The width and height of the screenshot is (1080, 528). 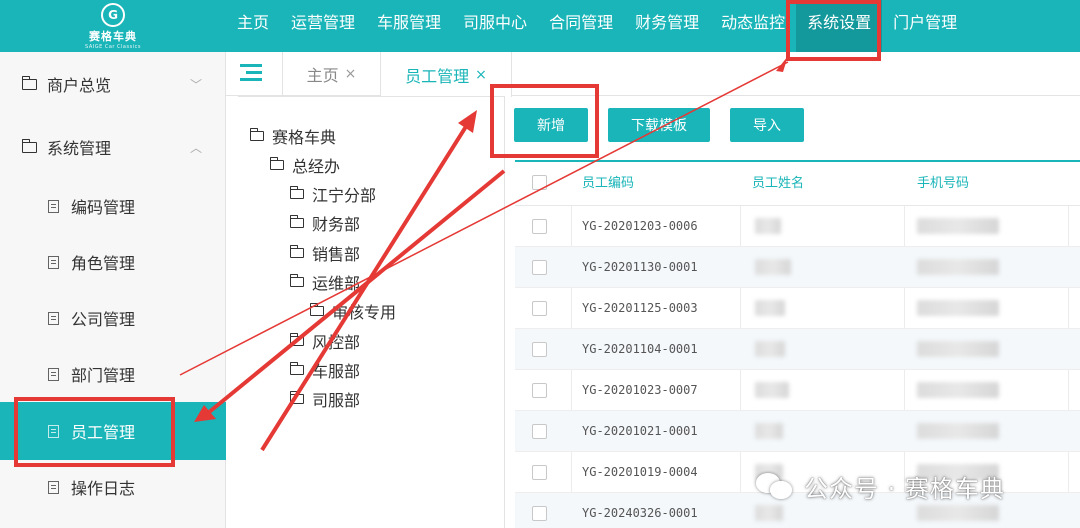 What do you see at coordinates (324, 223) in the screenshot?
I see `tree-node: 财务部` at bounding box center [324, 223].